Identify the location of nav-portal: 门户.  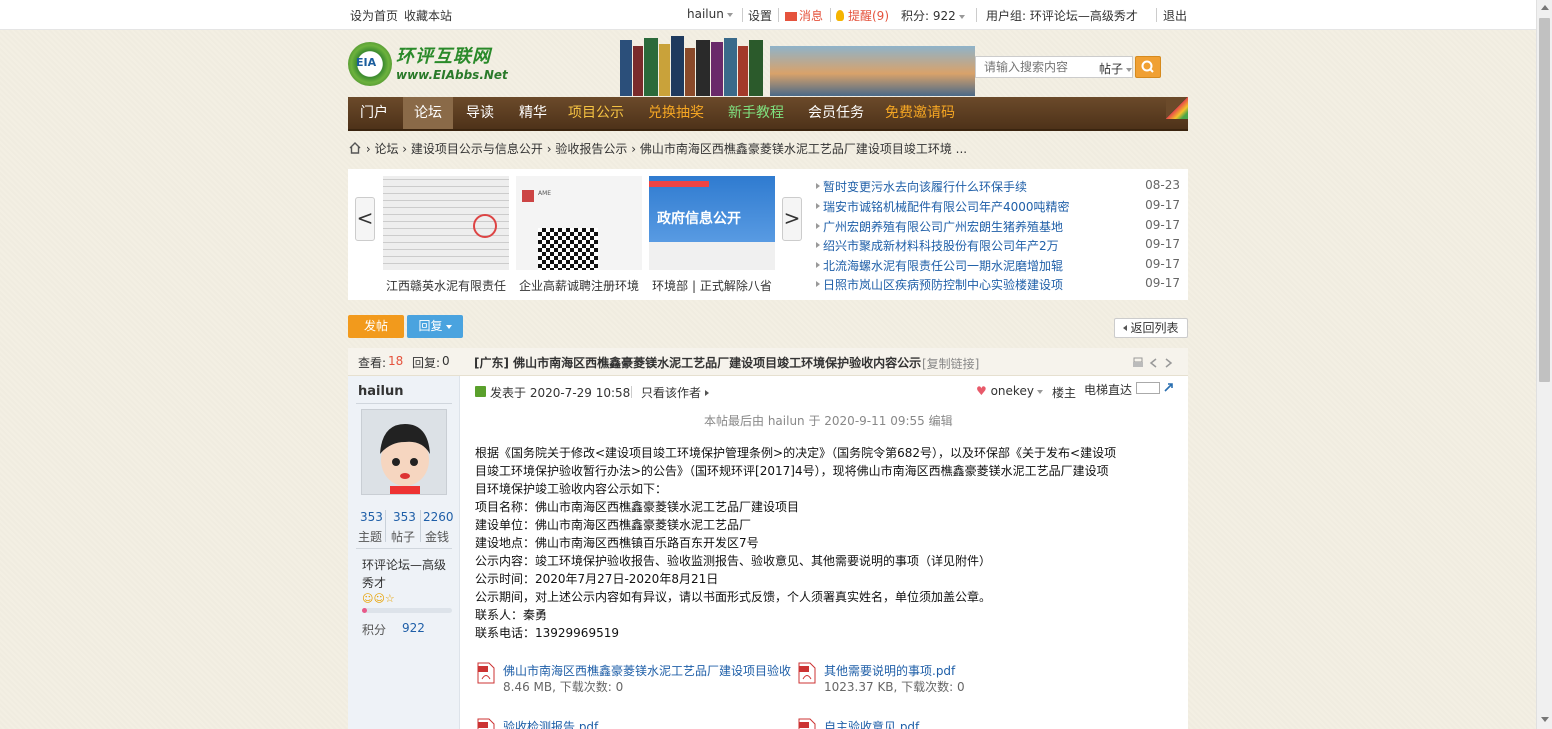
(374, 113).